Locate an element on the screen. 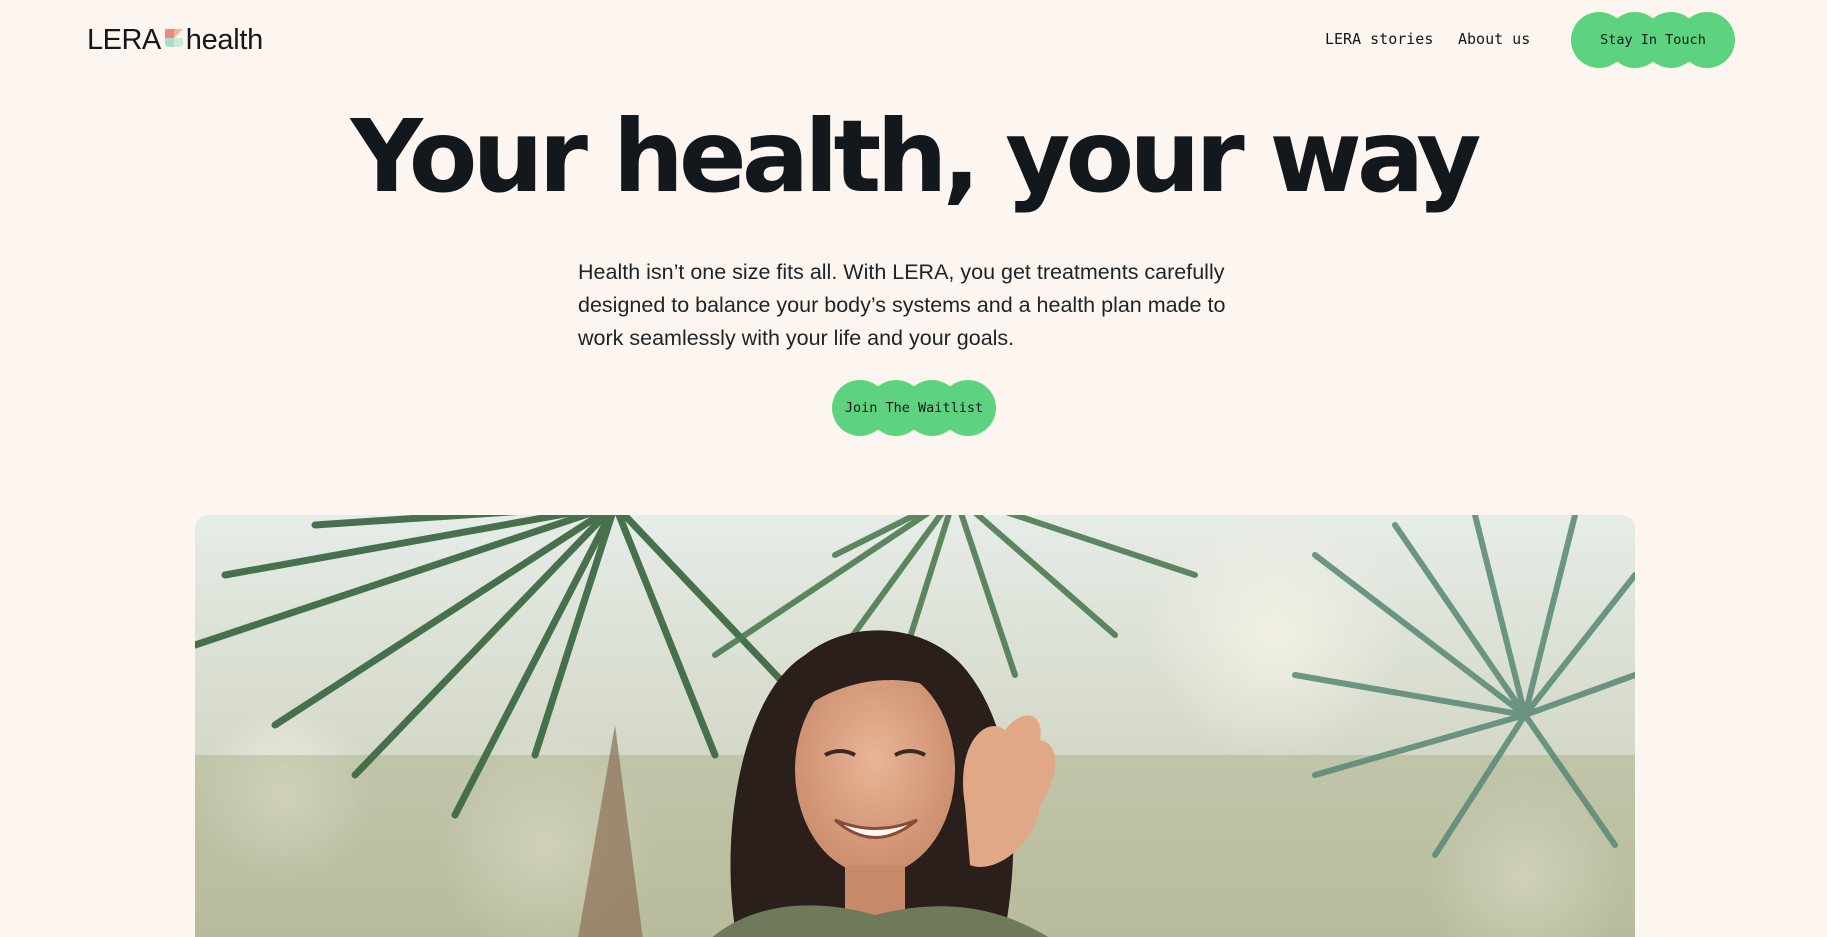 Image resolution: width=1827 pixels, height=937 pixels. hero-title: Your health, your way is located at coordinates (915, 156).